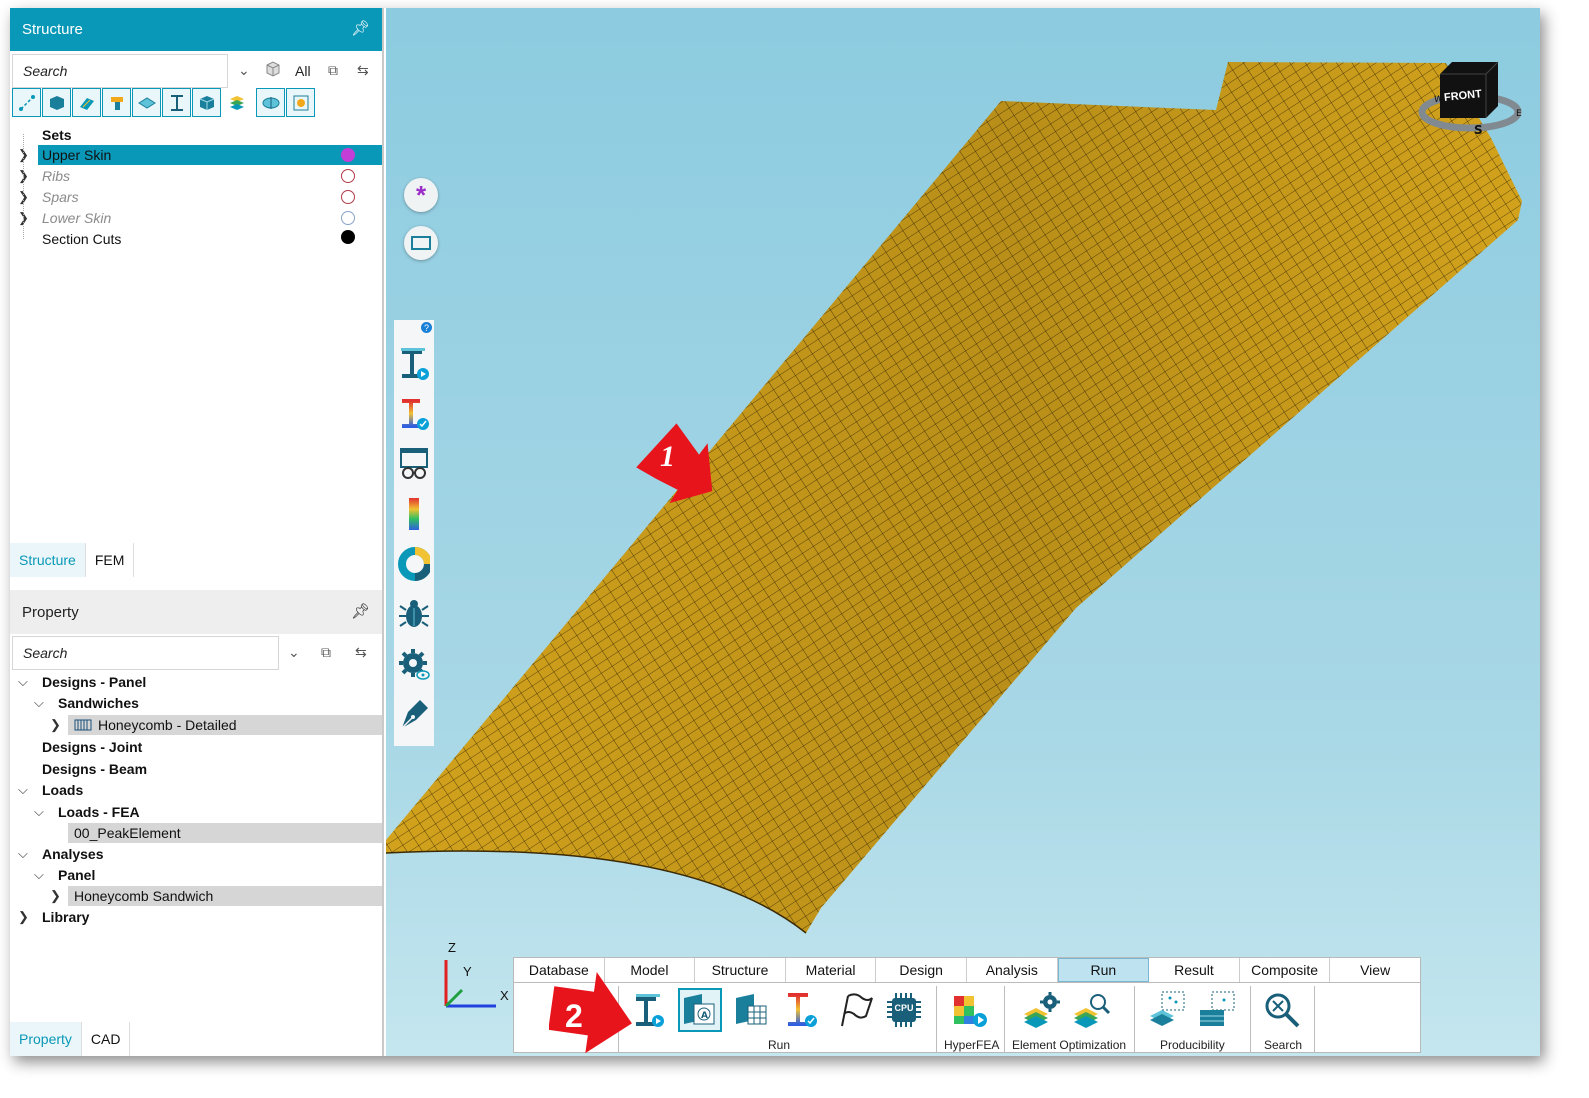  I want to click on plate-tool-icon, so click(146, 102).